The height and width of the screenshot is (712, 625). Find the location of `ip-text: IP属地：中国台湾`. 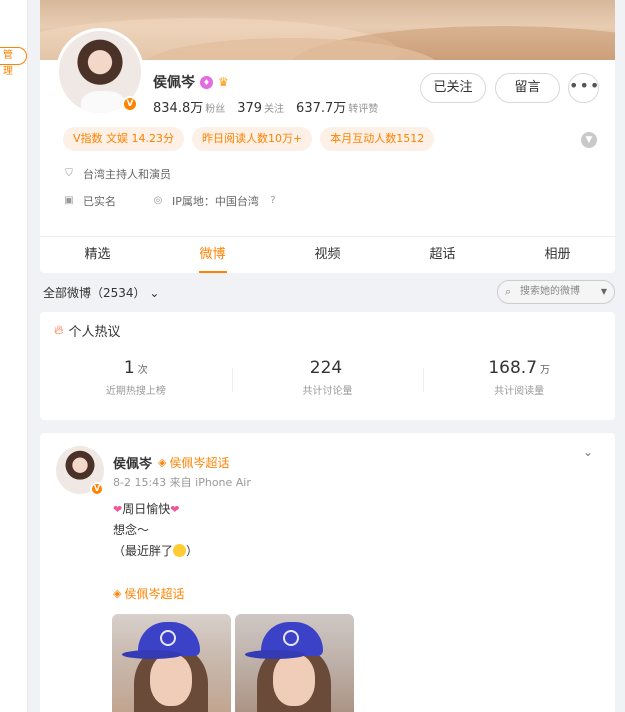

ip-text: IP属地：中国台湾 is located at coordinates (215, 201).